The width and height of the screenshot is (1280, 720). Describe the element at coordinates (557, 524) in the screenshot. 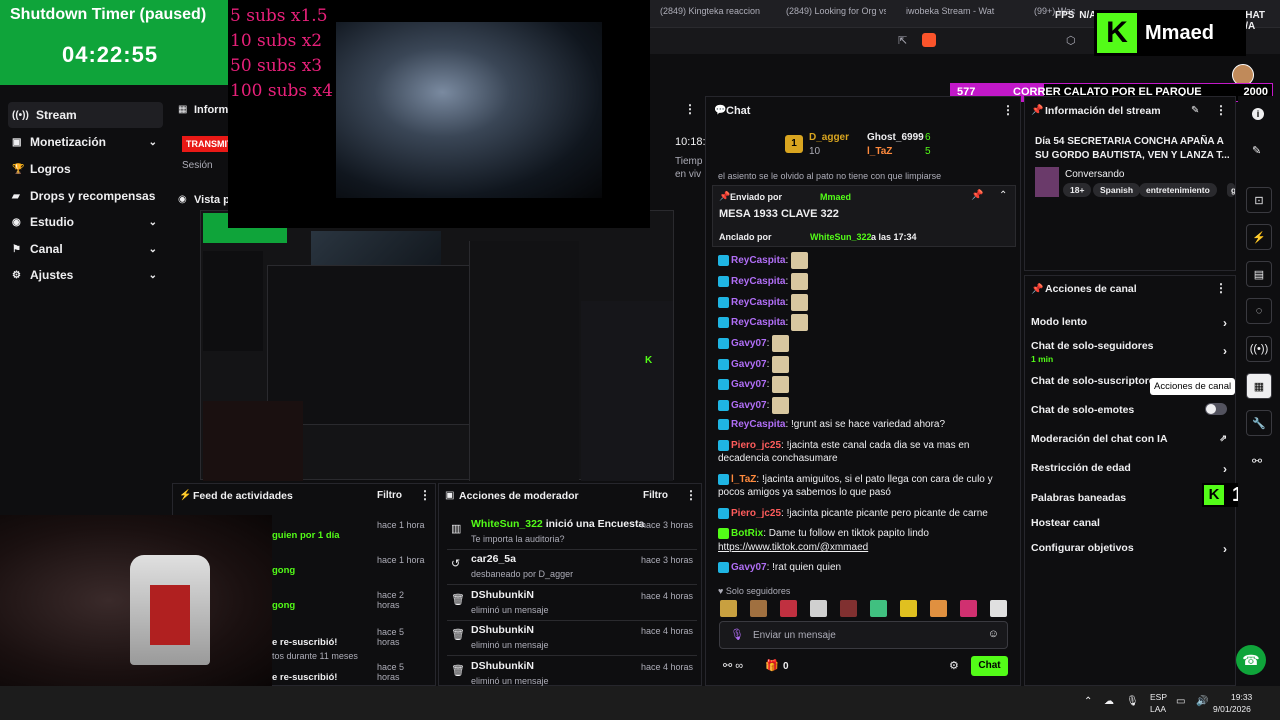

I see `mod-user: WhiteSun_322 inició una Encuesta` at that location.